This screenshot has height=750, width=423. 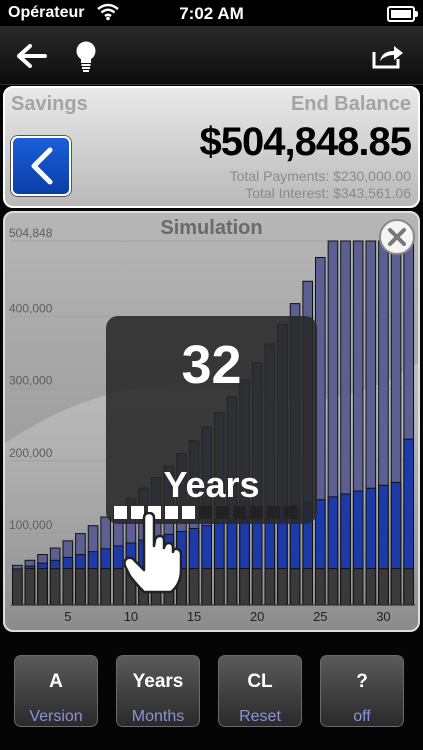 I want to click on hand-pointer-icon, so click(x=153, y=555).